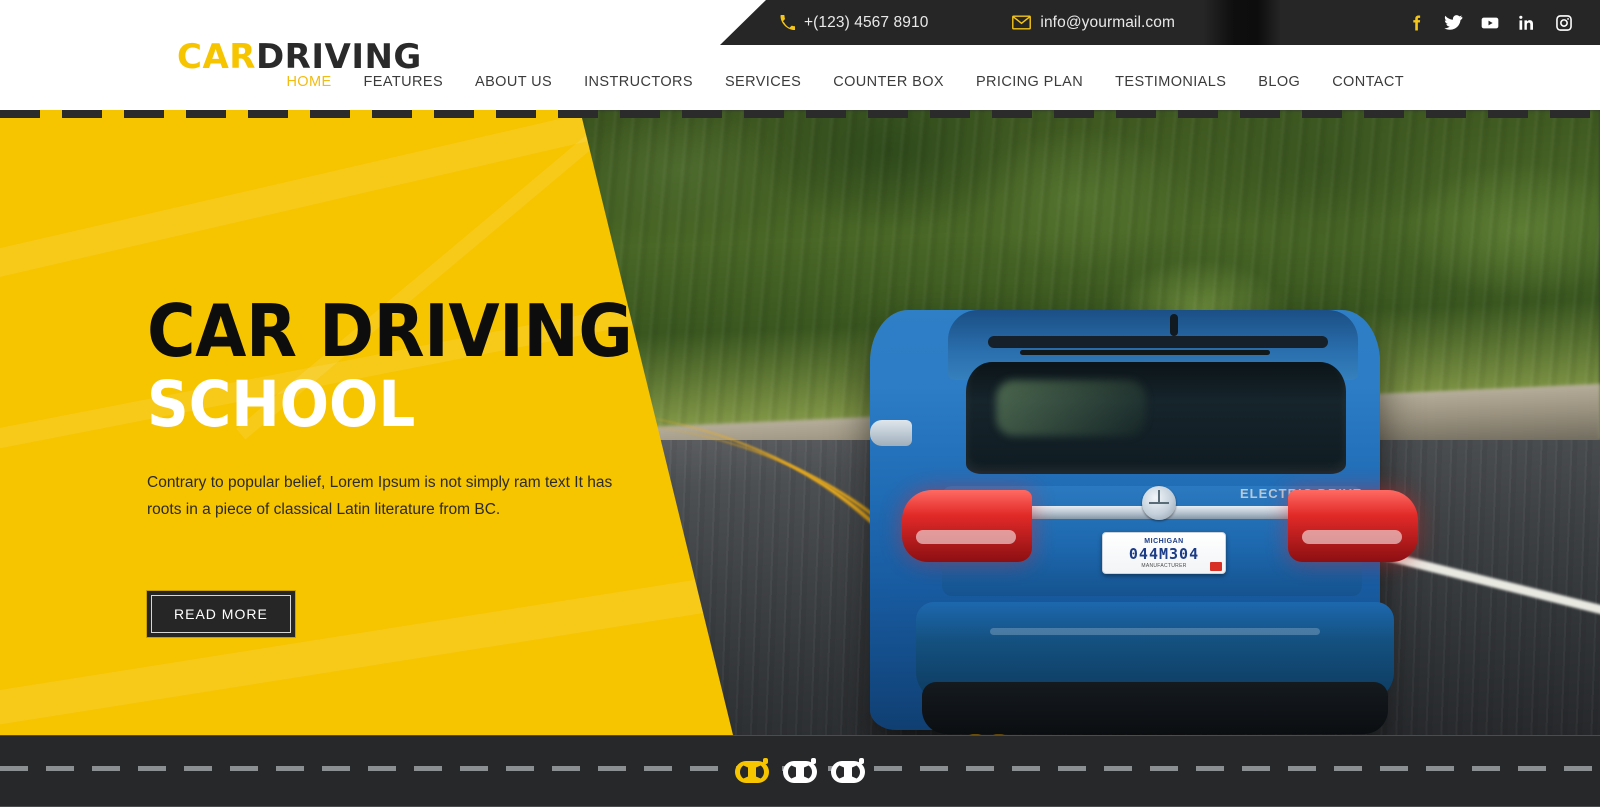  I want to click on hero-title-line1: CAR DRIVING, so click(390, 331).